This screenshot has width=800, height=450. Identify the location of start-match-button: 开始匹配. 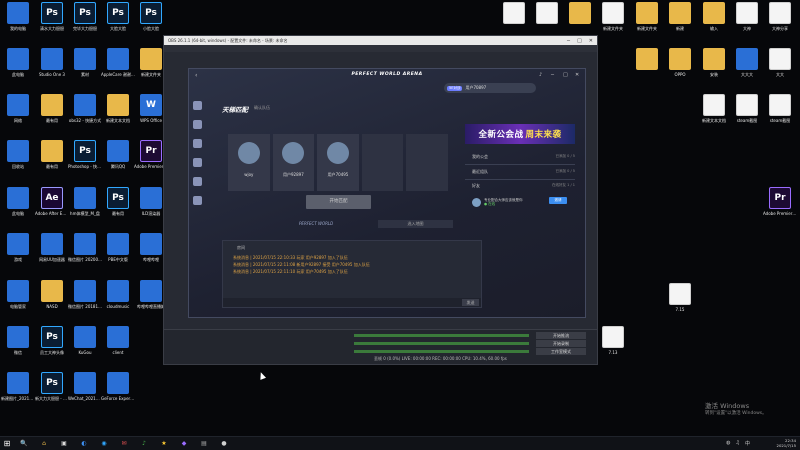
(338, 202).